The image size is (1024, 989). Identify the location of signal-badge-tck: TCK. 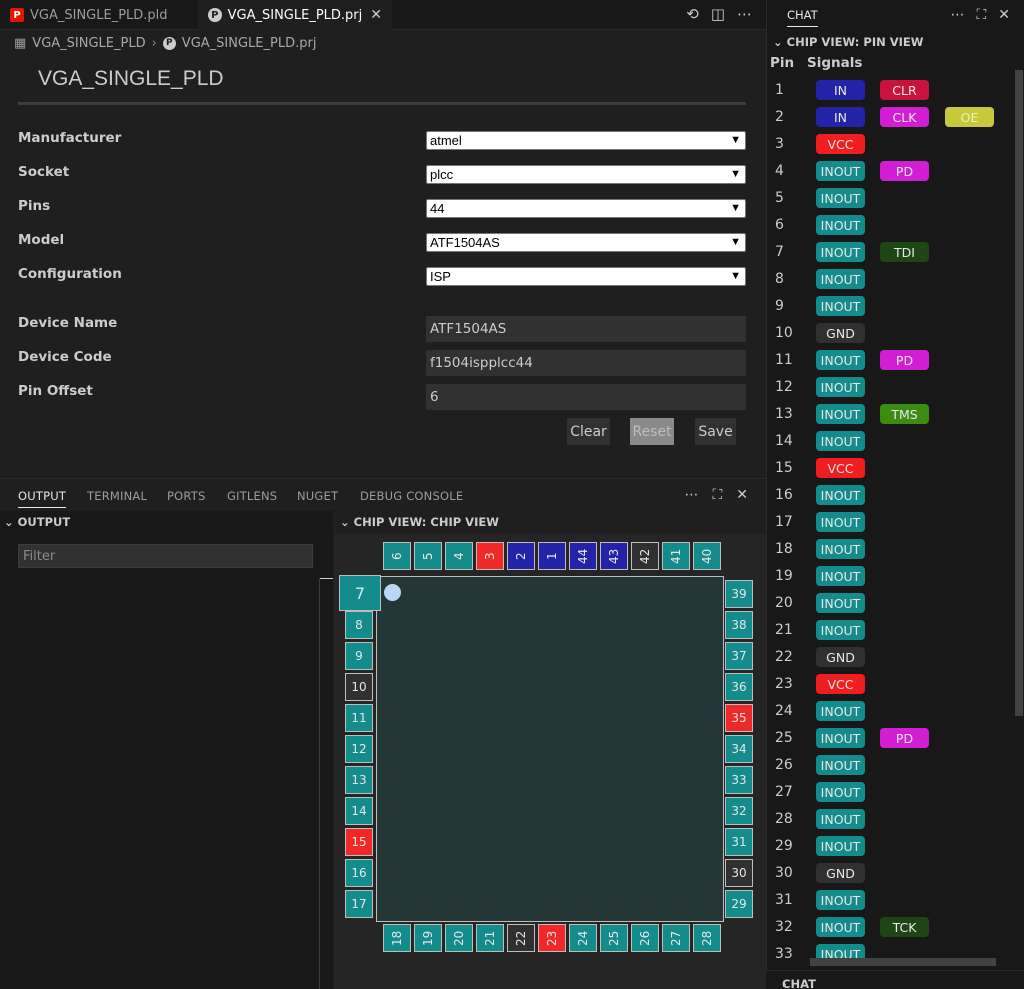
(904, 927).